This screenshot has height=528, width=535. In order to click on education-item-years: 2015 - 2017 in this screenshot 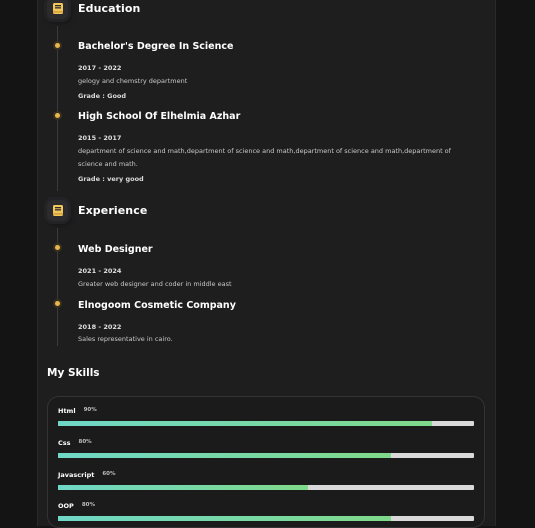, I will do `click(100, 138)`.